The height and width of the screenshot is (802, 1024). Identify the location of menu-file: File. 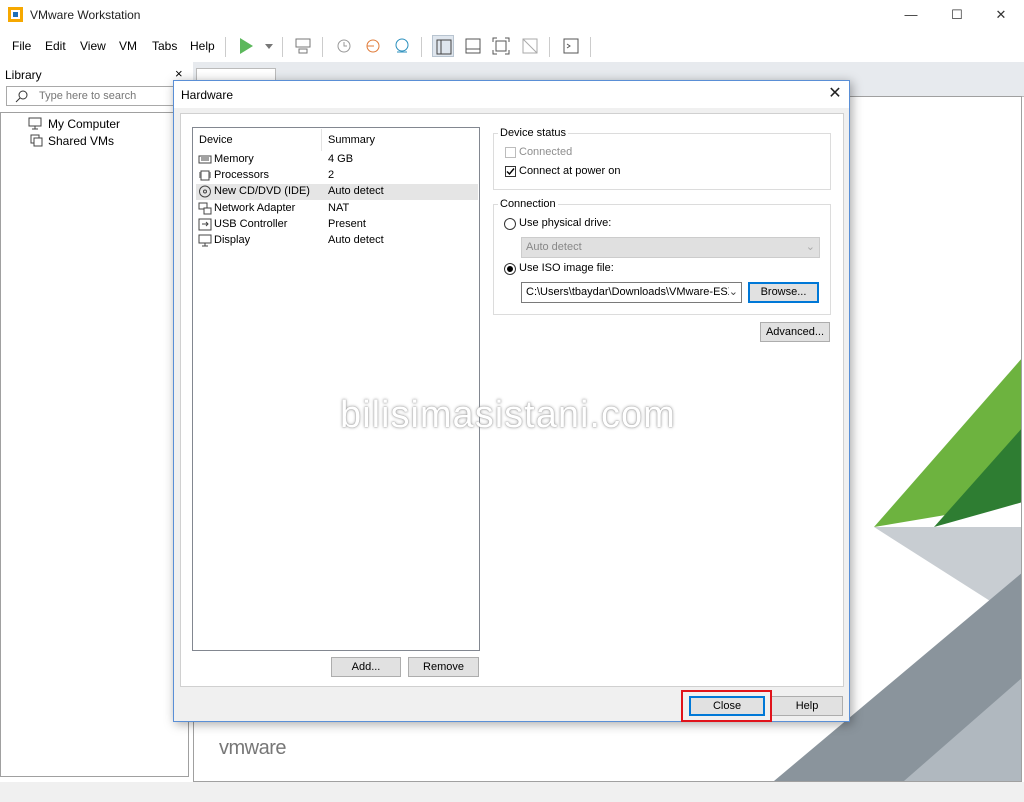
(21, 46).